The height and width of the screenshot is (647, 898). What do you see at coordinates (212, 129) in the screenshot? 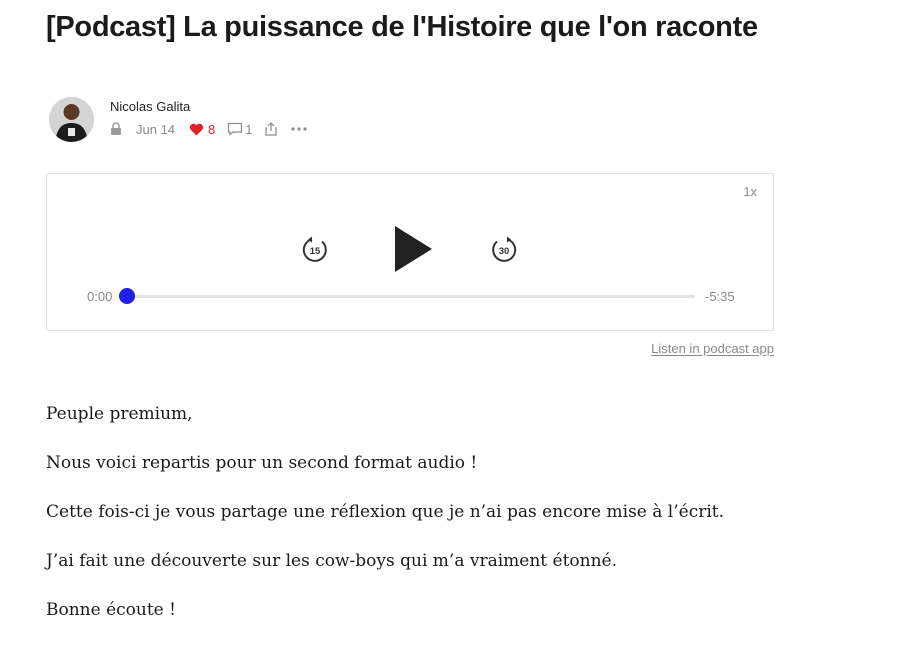
I see `like-count: 8` at bounding box center [212, 129].